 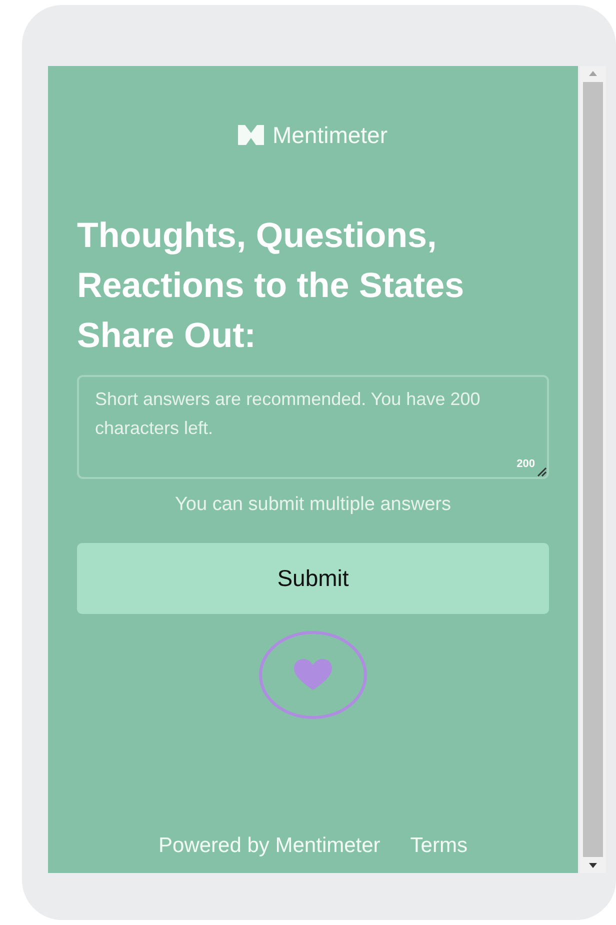 What do you see at coordinates (313, 578) in the screenshot?
I see `submit-button: Submit` at bounding box center [313, 578].